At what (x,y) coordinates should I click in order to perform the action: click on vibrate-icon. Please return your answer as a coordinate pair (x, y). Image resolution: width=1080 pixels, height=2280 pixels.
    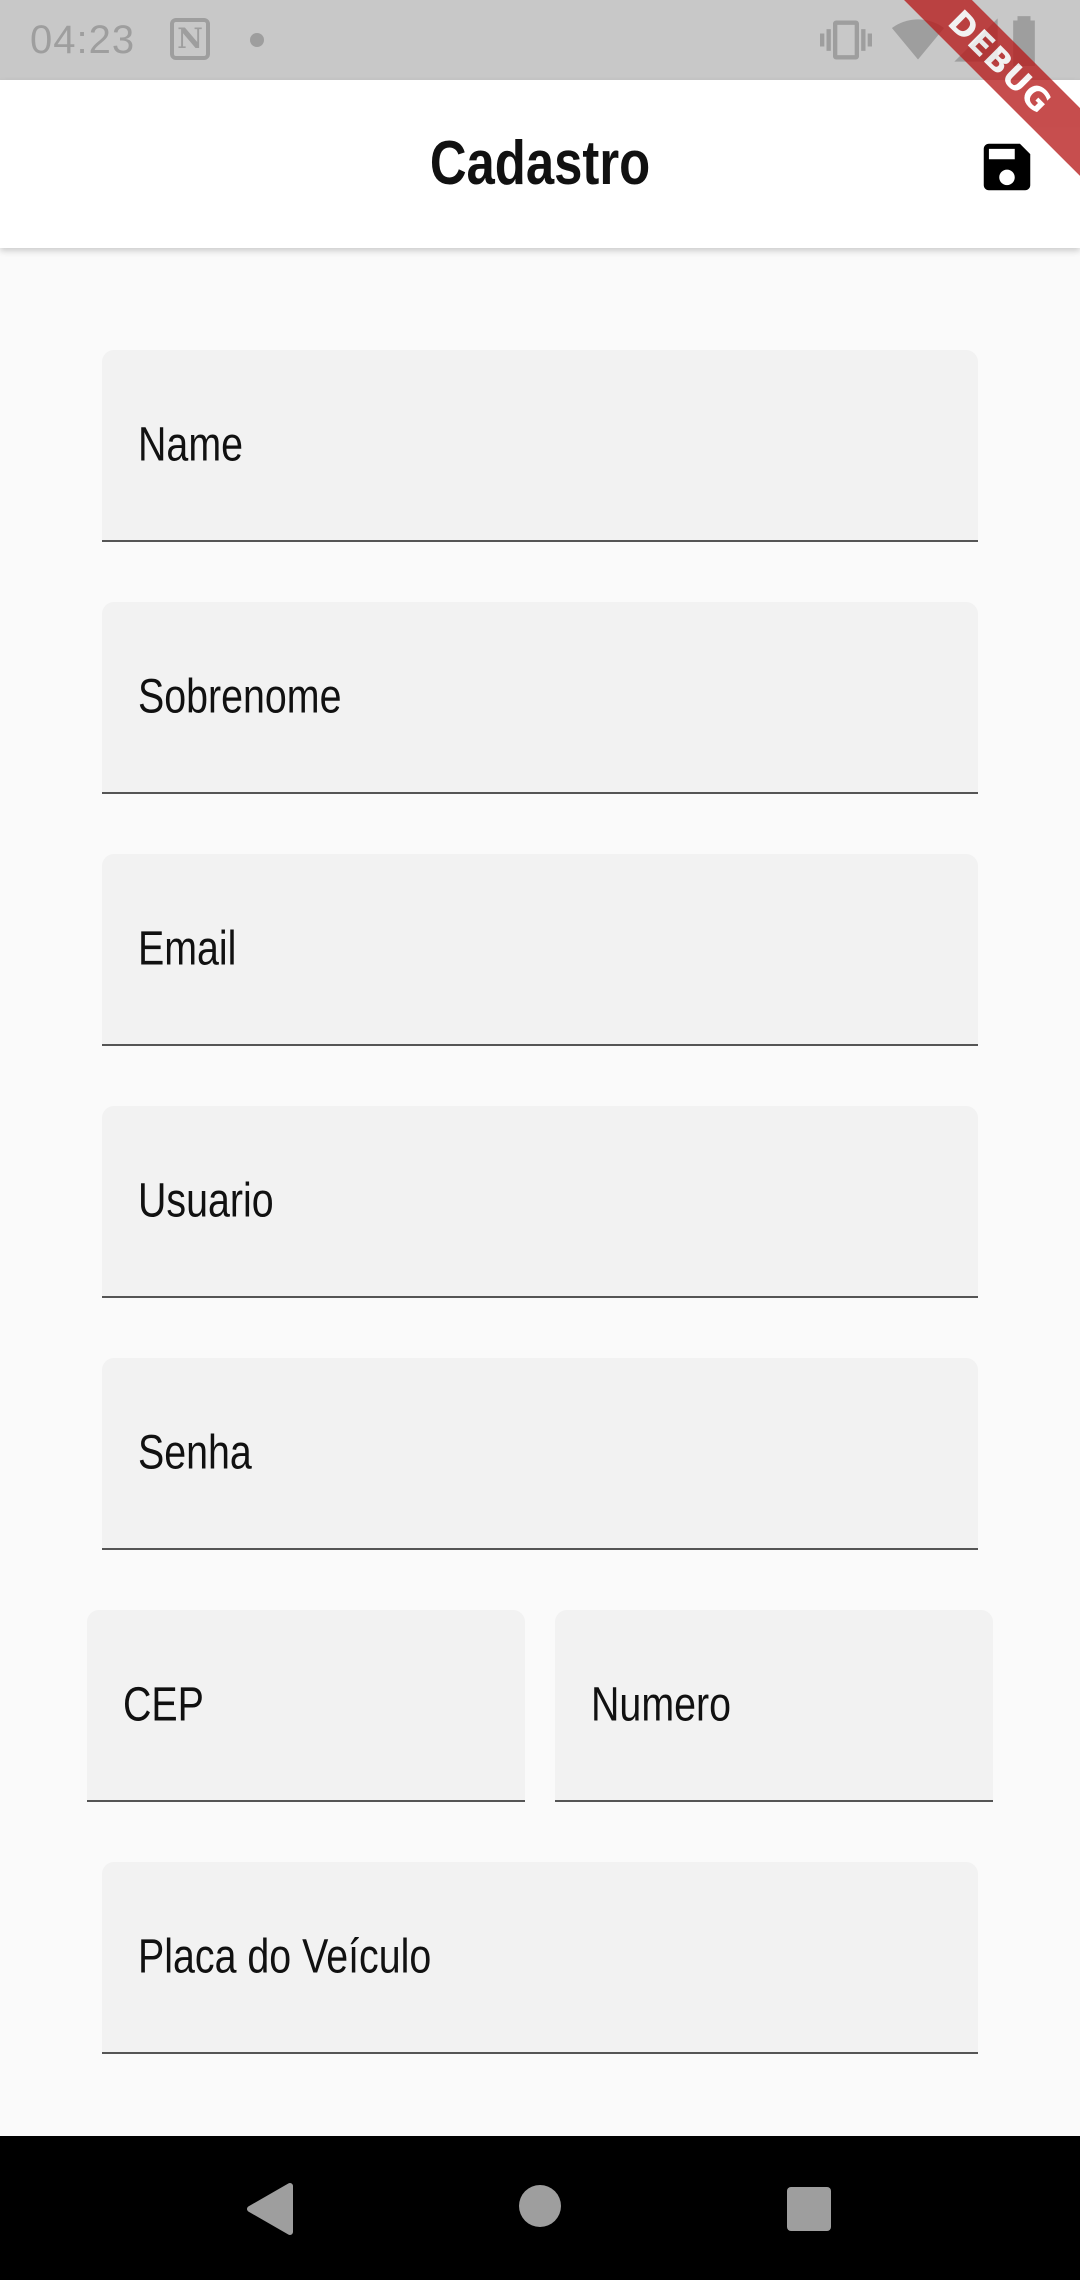
    Looking at the image, I should click on (846, 40).